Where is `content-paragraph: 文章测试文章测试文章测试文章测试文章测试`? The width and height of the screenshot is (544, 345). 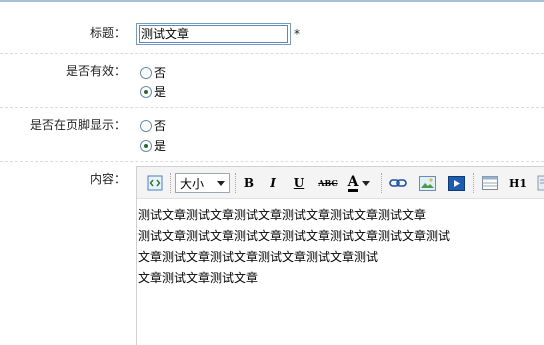
content-paragraph: 文章测试文章测试文章测试文章测试文章测试 is located at coordinates (258, 257).